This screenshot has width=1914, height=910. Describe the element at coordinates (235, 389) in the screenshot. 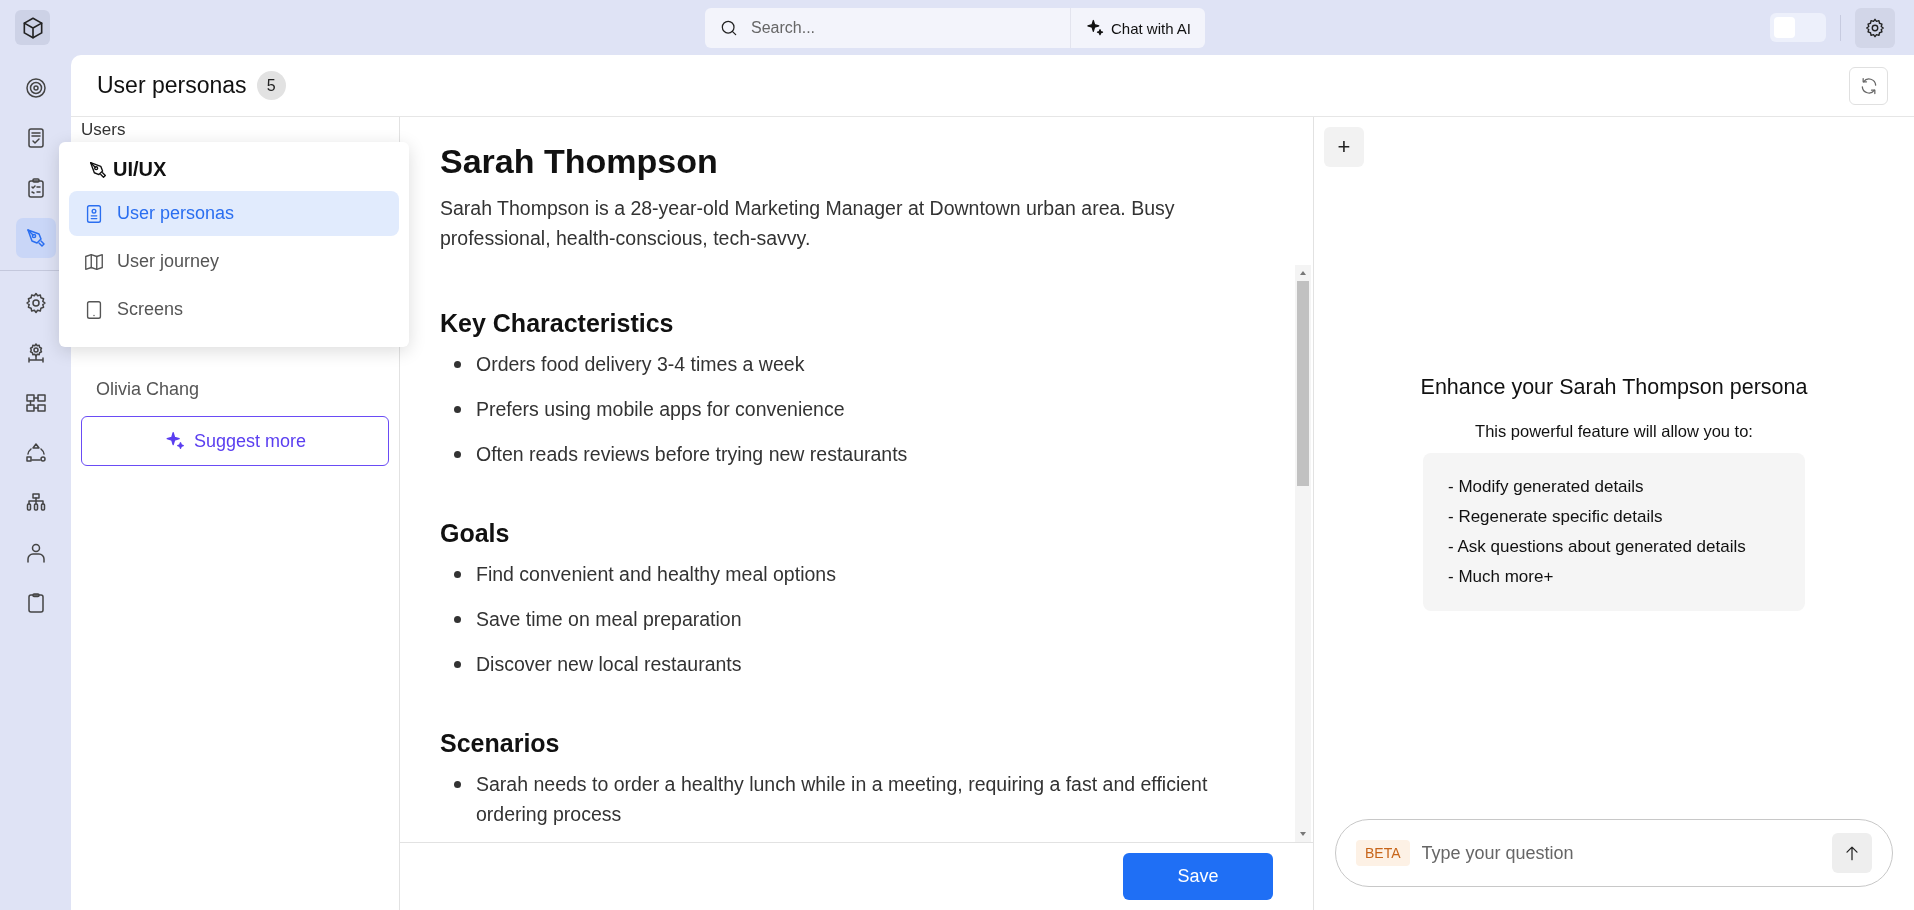

I see `user-list-item: Olivia Chang` at that location.